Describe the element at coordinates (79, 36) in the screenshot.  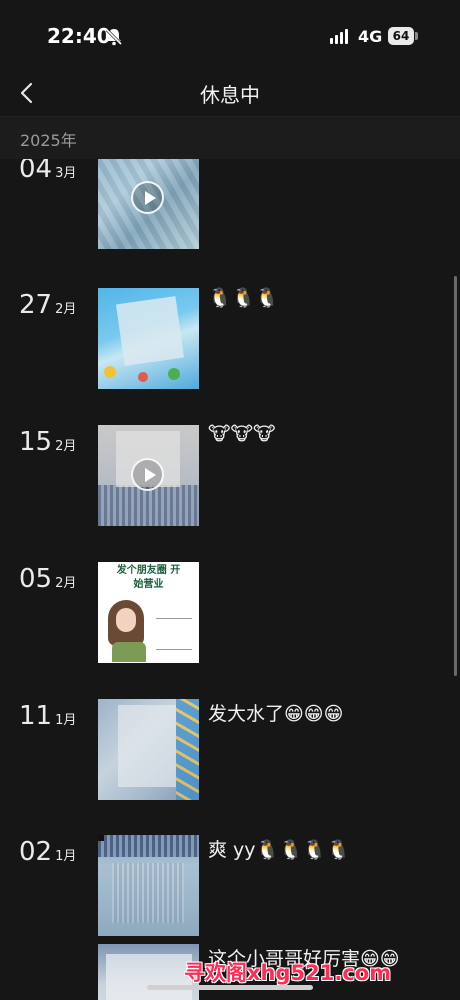
I see `status-time: 22:40` at that location.